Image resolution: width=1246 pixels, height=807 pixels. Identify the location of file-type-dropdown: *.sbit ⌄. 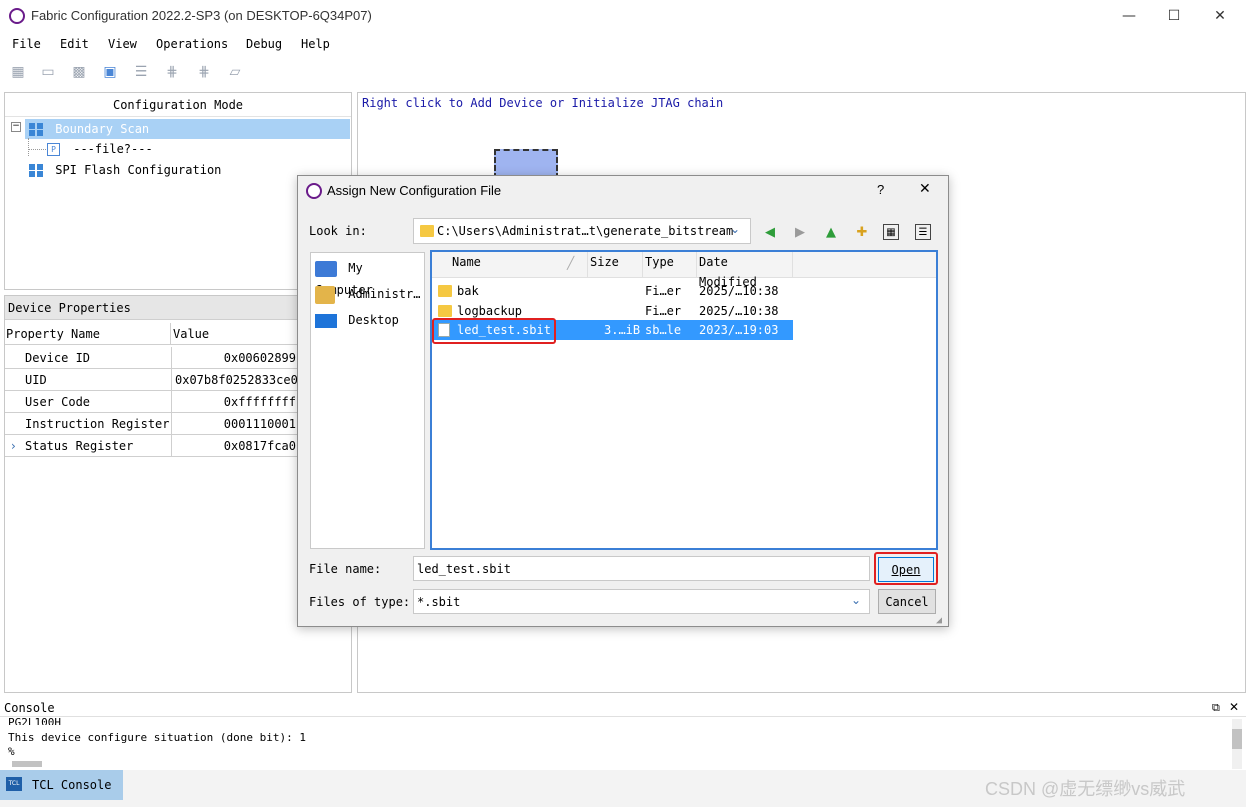
(641, 601).